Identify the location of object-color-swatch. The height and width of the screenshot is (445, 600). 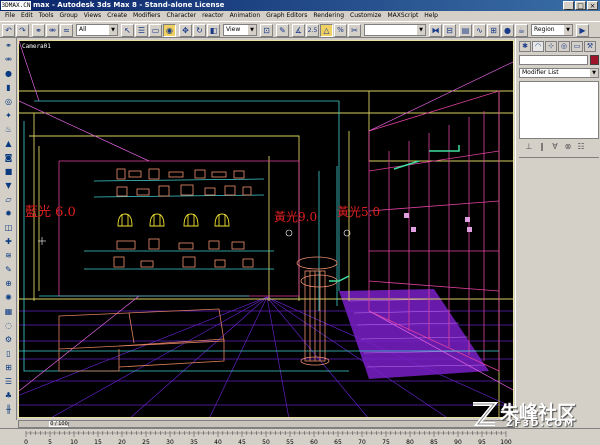
(594, 60).